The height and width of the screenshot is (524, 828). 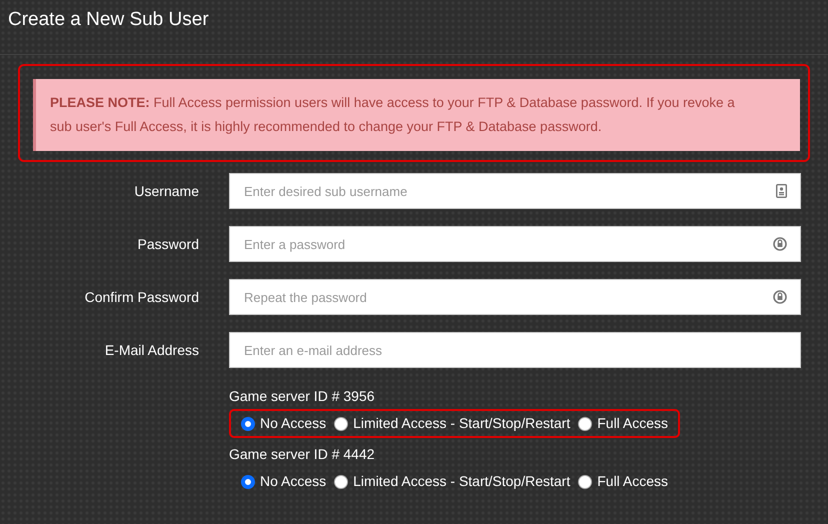 I want to click on field-label: Username, so click(x=166, y=191).